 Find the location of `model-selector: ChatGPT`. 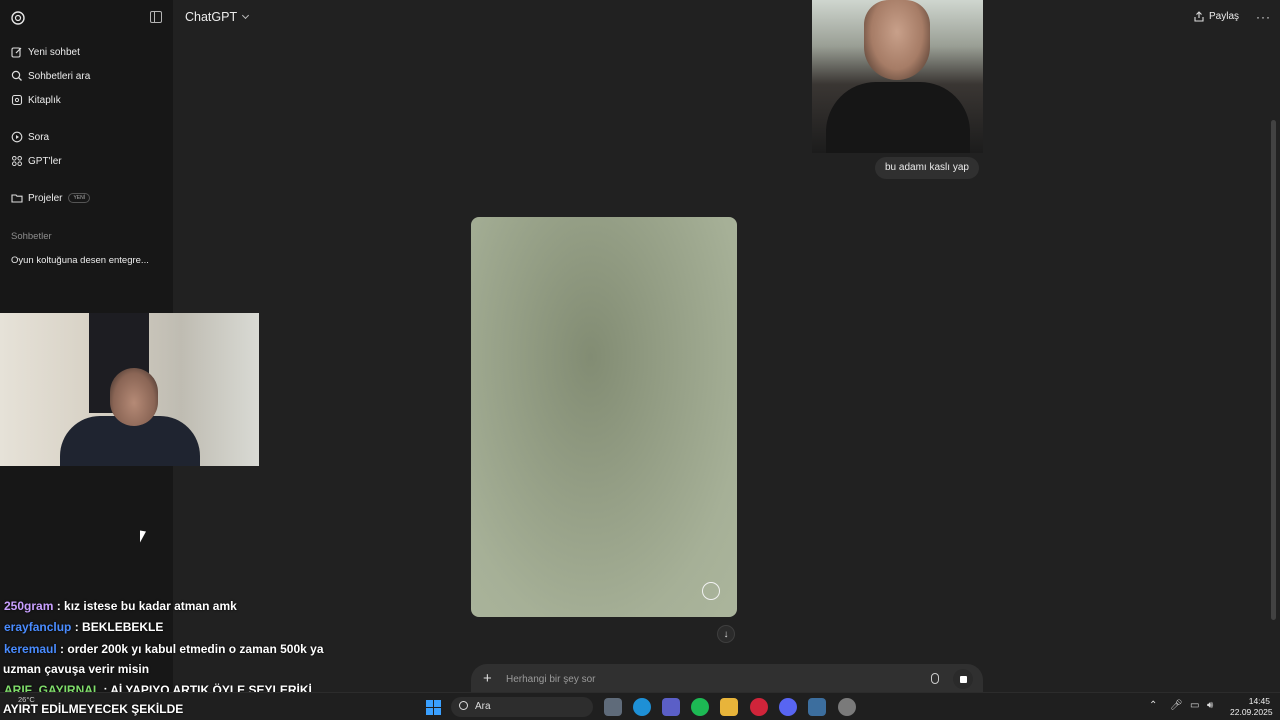

model-selector: ChatGPT is located at coordinates (217, 17).